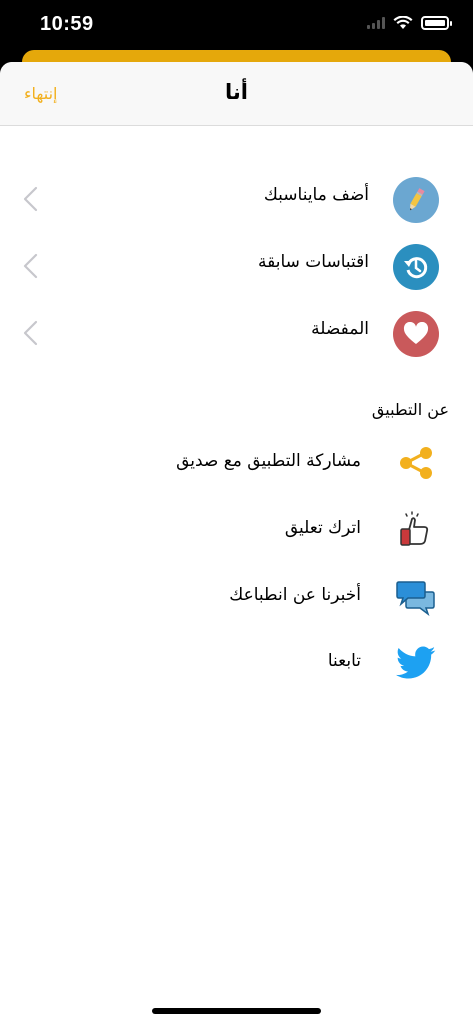 This screenshot has height=1024, width=473. I want to click on navigation-bar: أنا إنتهاء, so click(236, 94).